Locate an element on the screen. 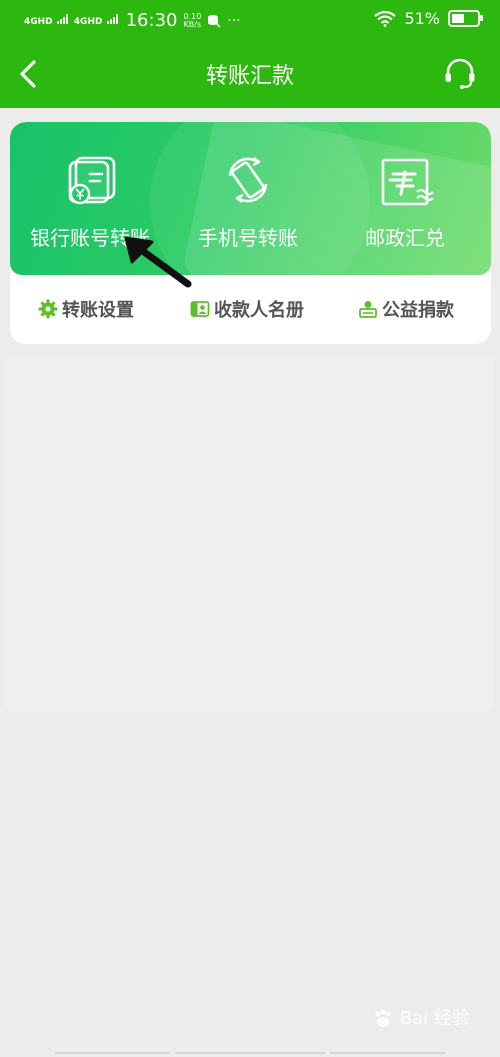 The image size is (500, 1057). net-speed: 0.10 KB/s is located at coordinates (192, 20).